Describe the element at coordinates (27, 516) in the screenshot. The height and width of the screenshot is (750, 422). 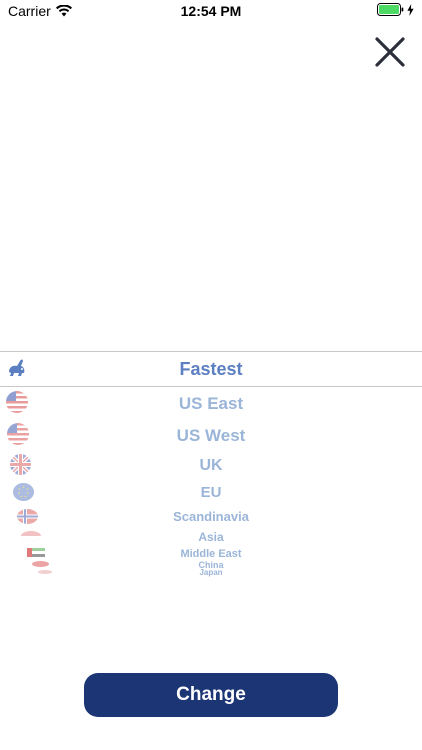
I see `norway-flag-icon` at that location.